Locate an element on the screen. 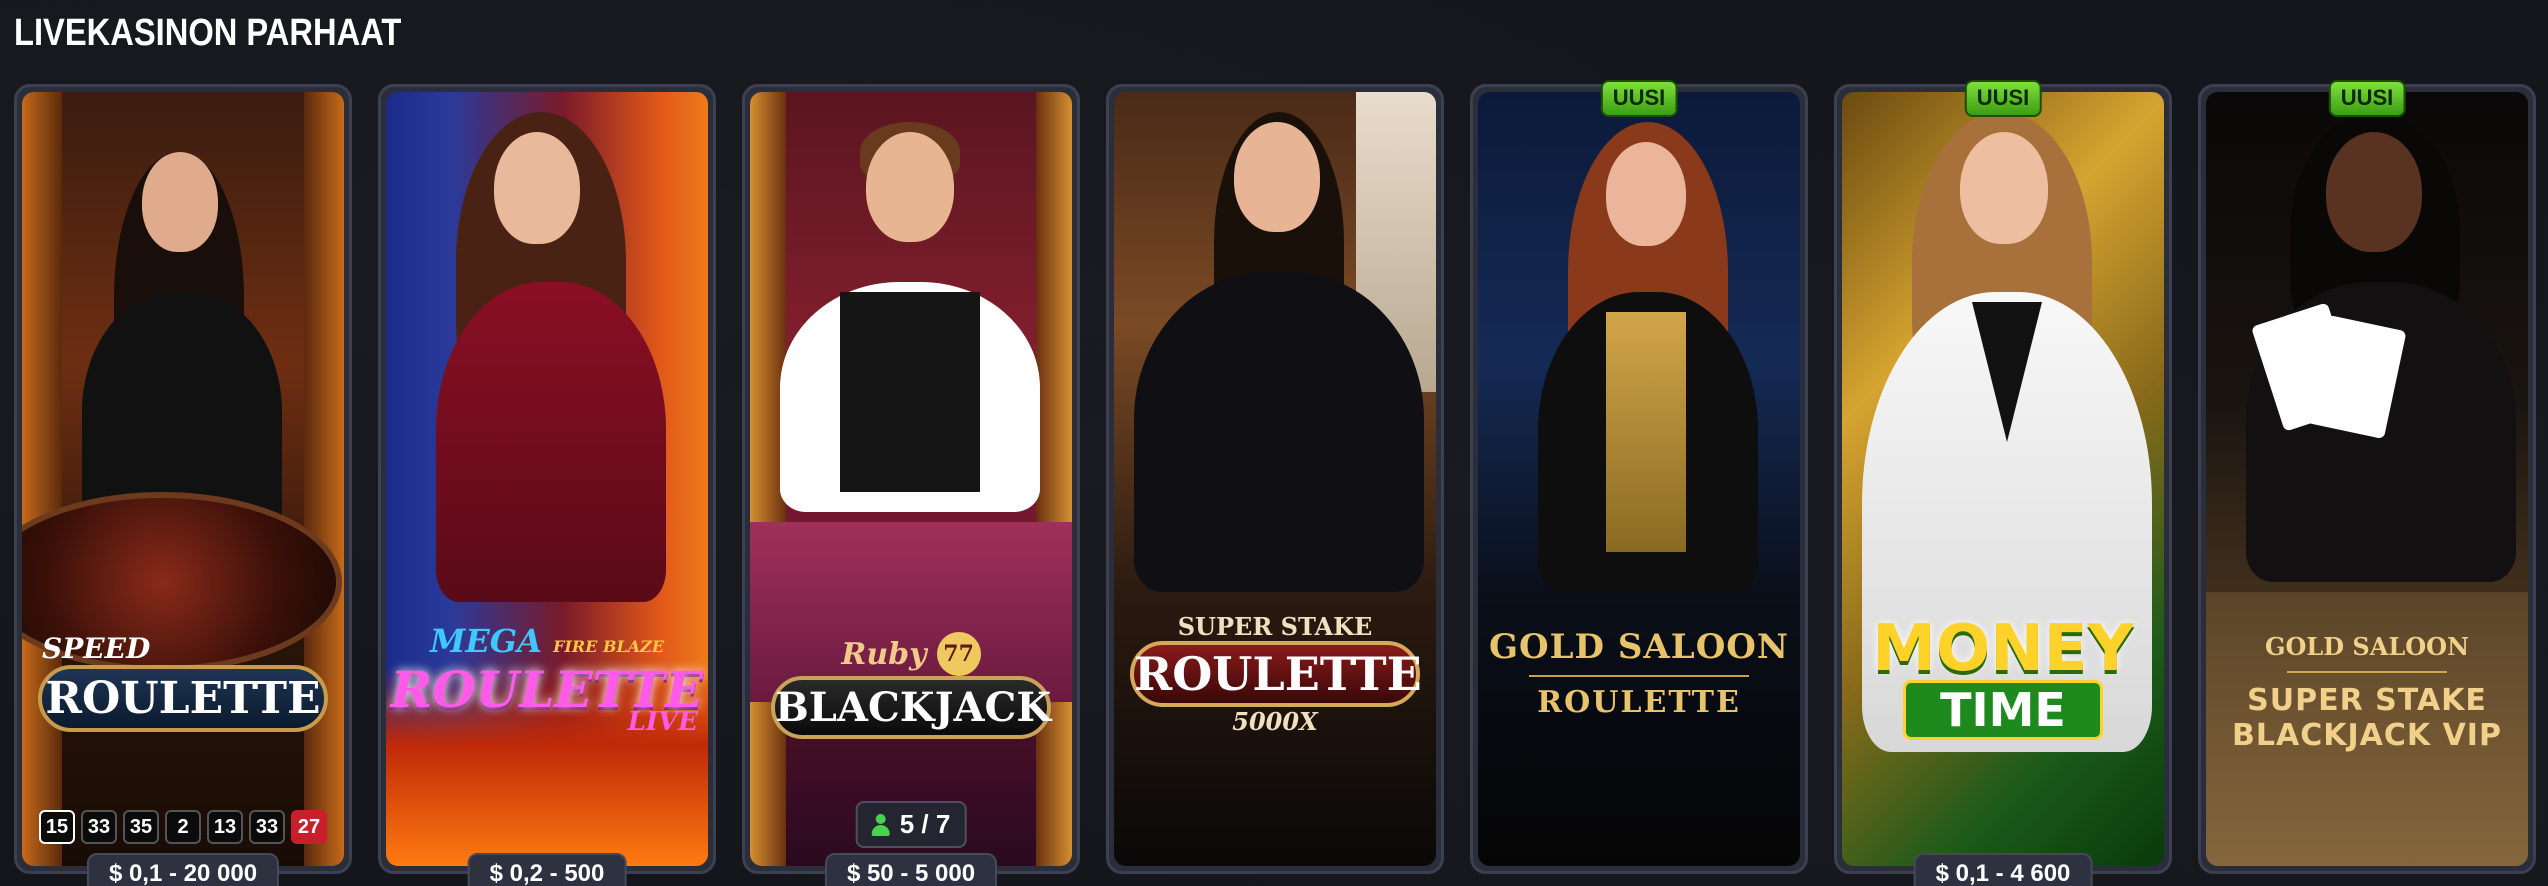  game-card-super-stake-roulette: SUPER STAKE ROULETTE 5000X is located at coordinates (1275, 479).